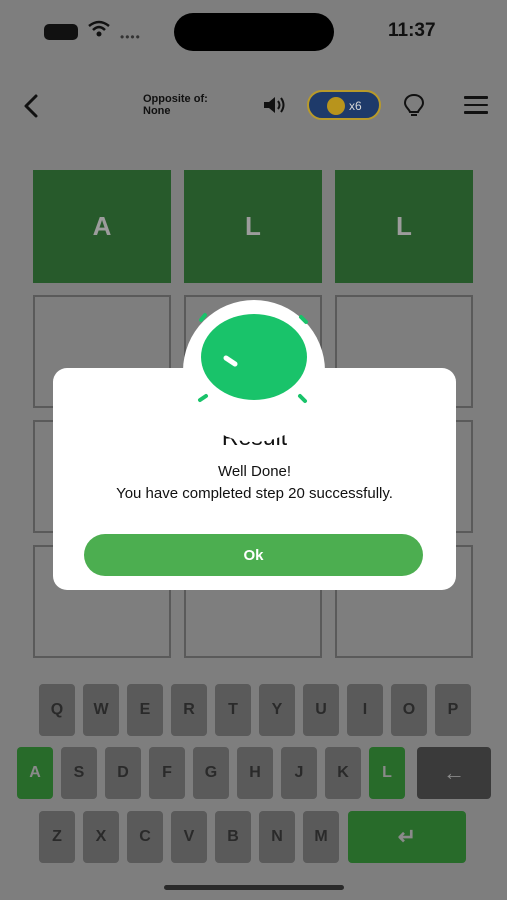  What do you see at coordinates (189, 837) in the screenshot?
I see `key-v: V` at bounding box center [189, 837].